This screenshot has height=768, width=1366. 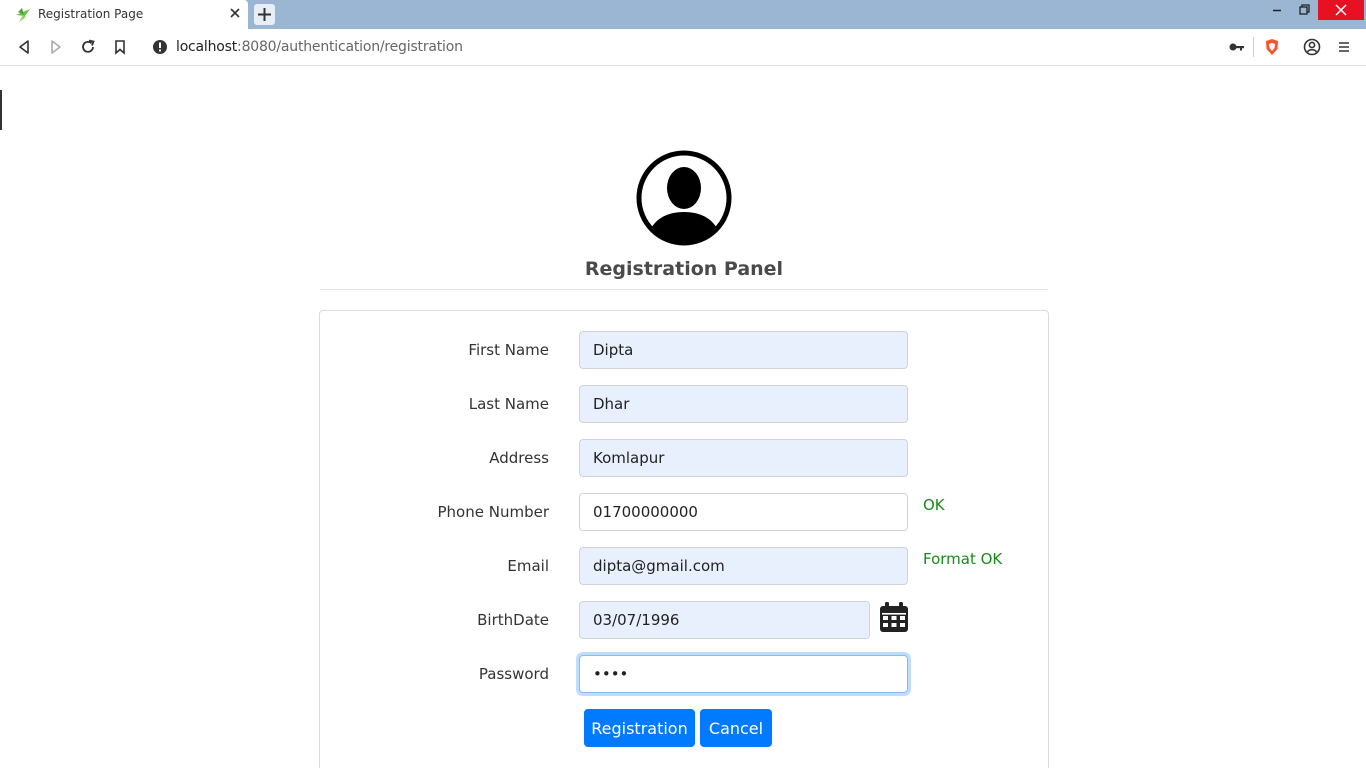 I want to click on title-divider, so click(x=684, y=289).